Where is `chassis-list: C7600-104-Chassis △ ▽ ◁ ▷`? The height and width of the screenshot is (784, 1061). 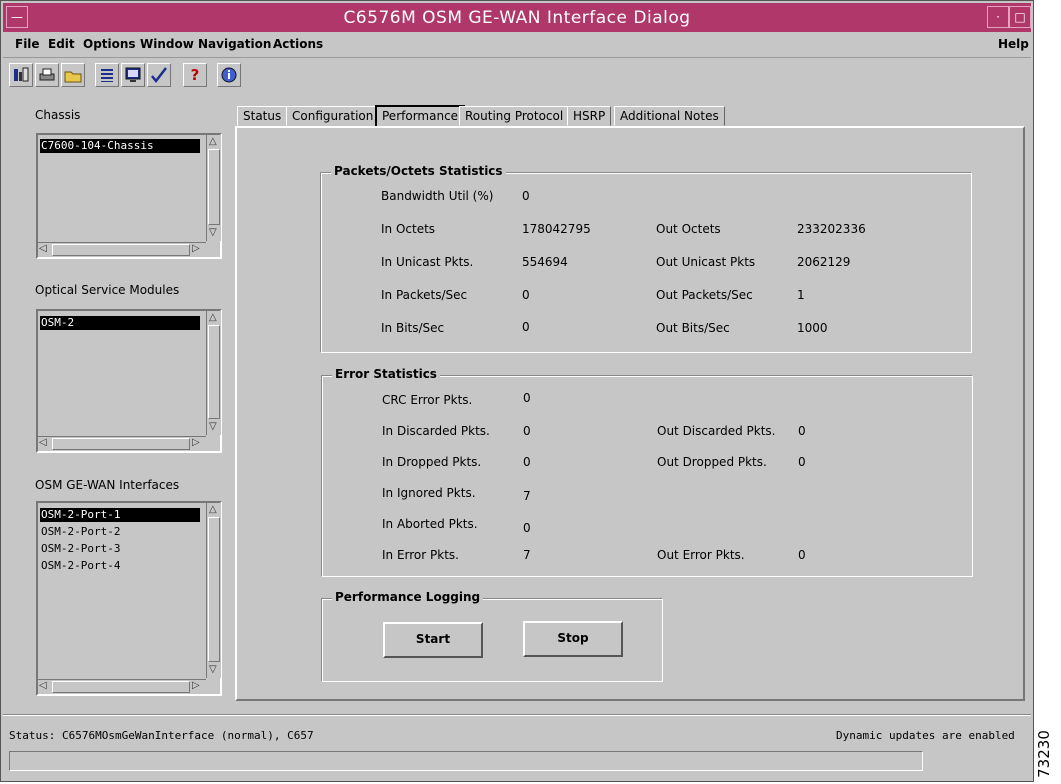 chassis-list: C7600-104-Chassis △ ▽ ◁ ▷ is located at coordinates (129, 196).